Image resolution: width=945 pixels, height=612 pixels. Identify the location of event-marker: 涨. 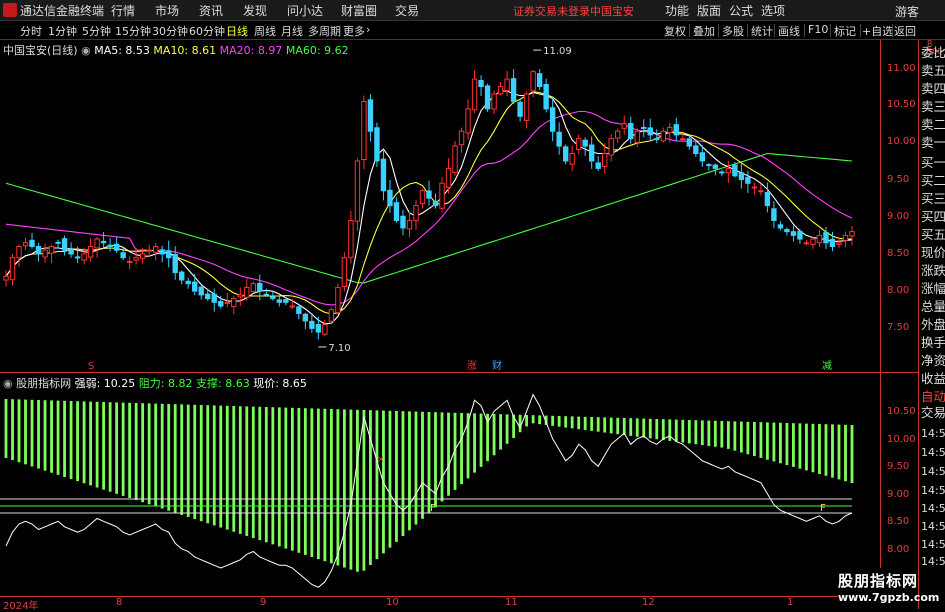
(472, 366).